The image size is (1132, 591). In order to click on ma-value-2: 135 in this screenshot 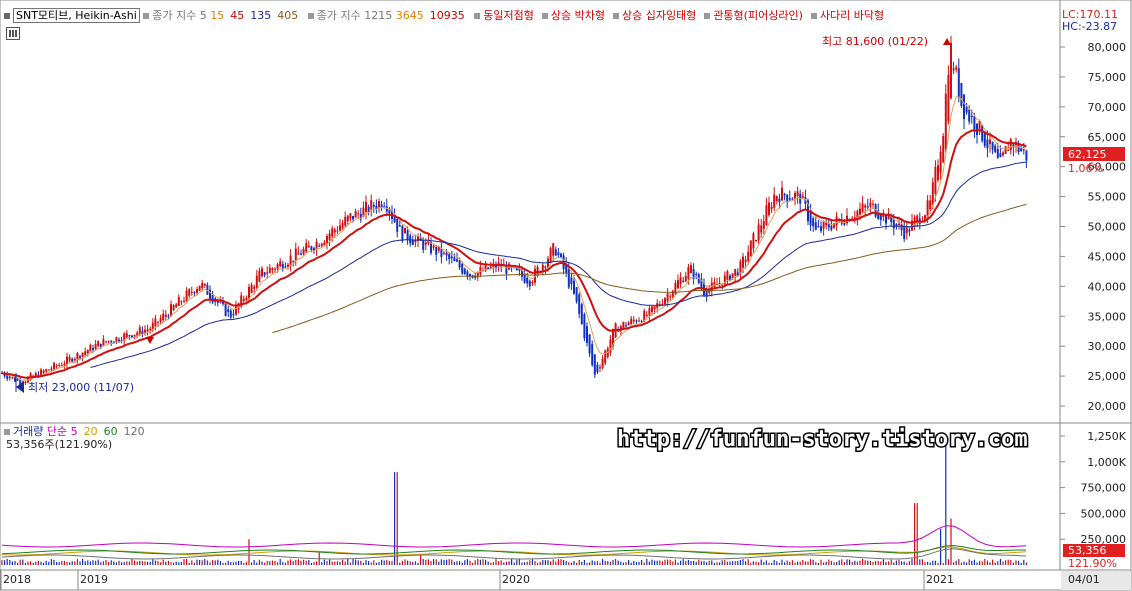, I will do `click(261, 15)`.